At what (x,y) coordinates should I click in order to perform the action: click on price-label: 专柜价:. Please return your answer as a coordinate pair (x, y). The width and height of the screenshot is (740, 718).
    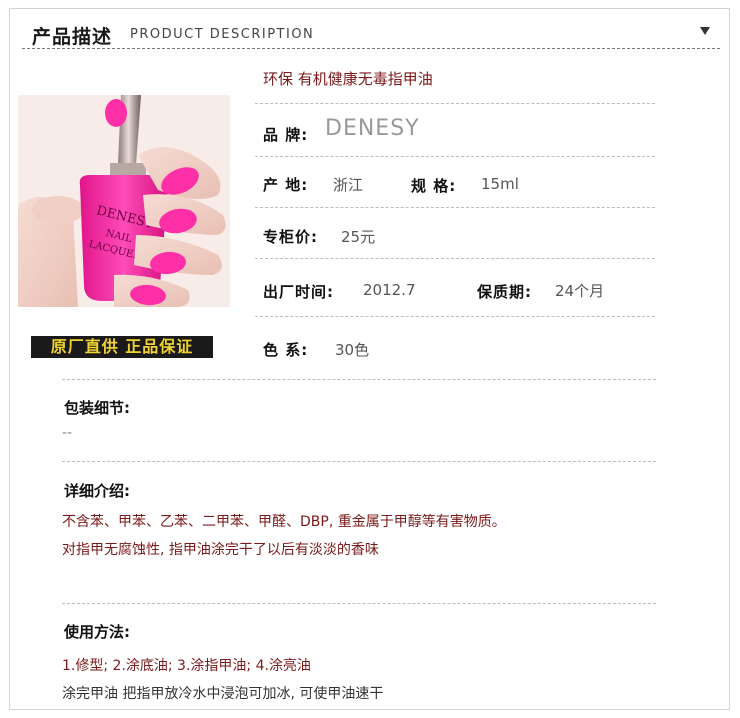
    Looking at the image, I should click on (290, 237).